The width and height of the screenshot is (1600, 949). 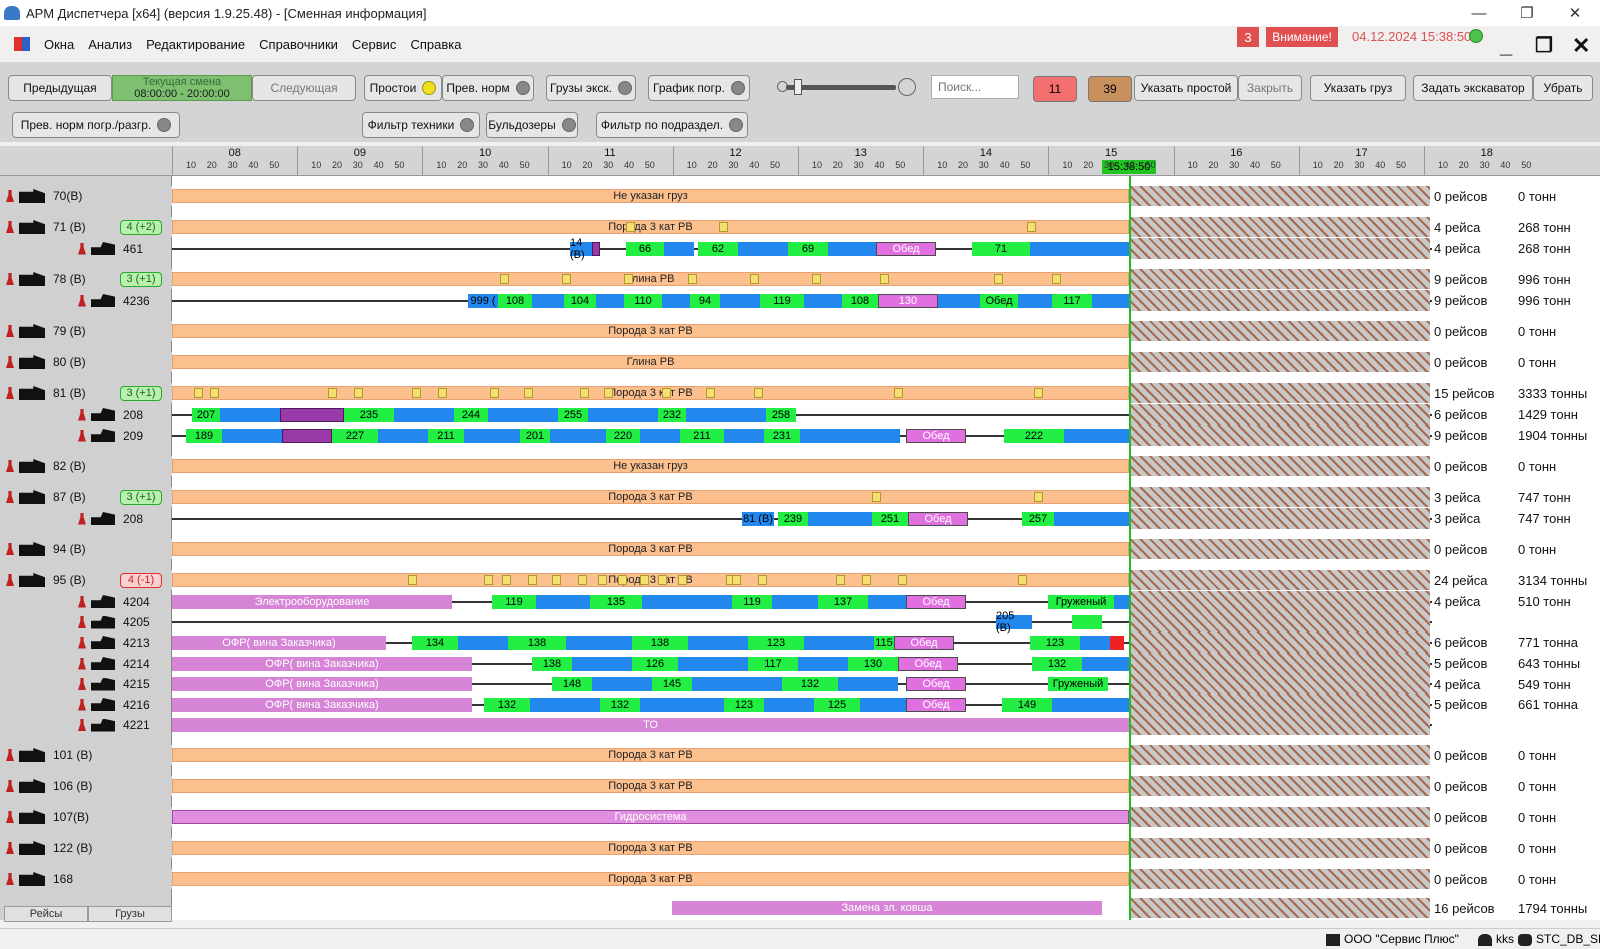 What do you see at coordinates (86, 622) in the screenshot?
I see `row-label: 4205` at bounding box center [86, 622].